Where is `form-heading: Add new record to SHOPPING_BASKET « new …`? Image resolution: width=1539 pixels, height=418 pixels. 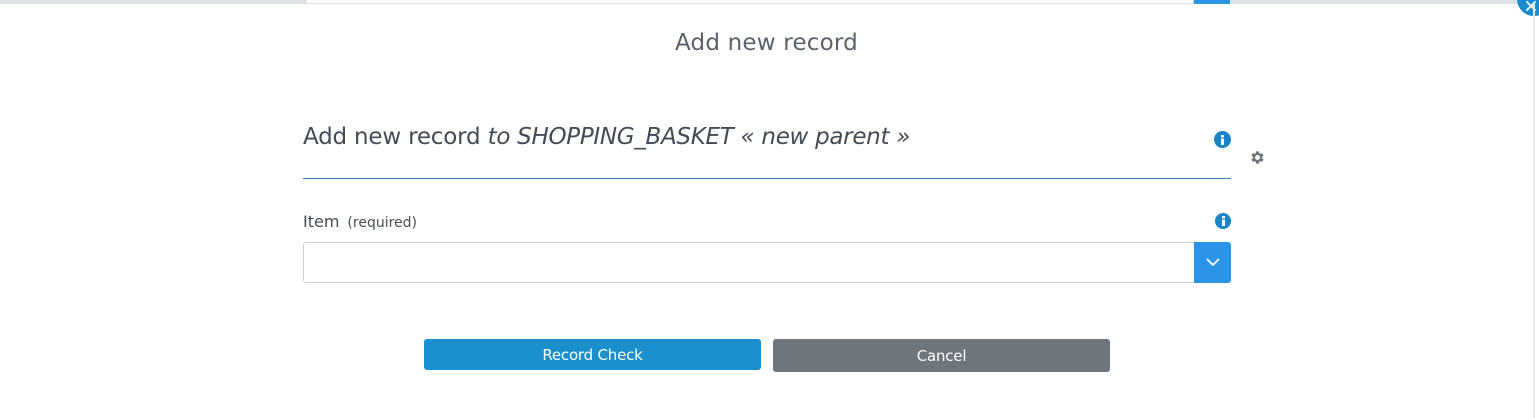 form-heading: Add new record to SHOPPING_BASKET « new … is located at coordinates (767, 151).